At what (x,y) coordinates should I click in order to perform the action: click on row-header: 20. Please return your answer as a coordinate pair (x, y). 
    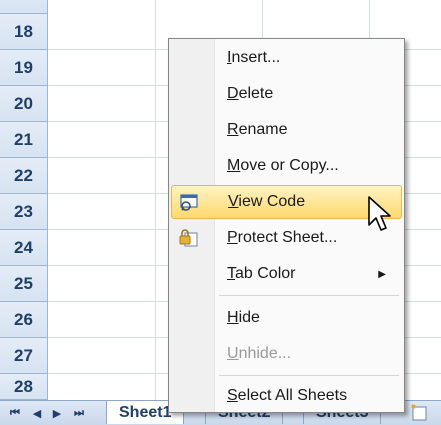
    Looking at the image, I should click on (24, 104).